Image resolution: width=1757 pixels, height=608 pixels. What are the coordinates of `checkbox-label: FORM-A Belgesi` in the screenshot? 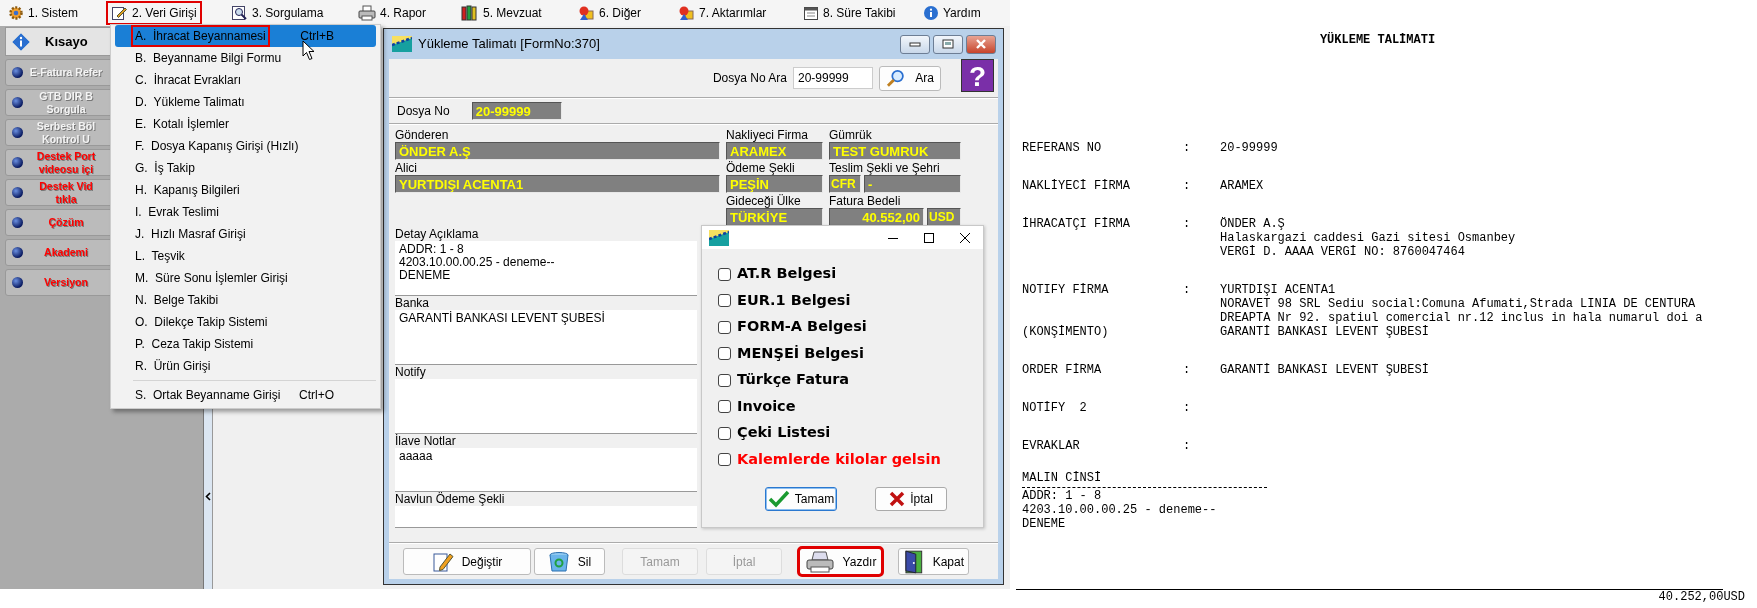 It's located at (802, 327).